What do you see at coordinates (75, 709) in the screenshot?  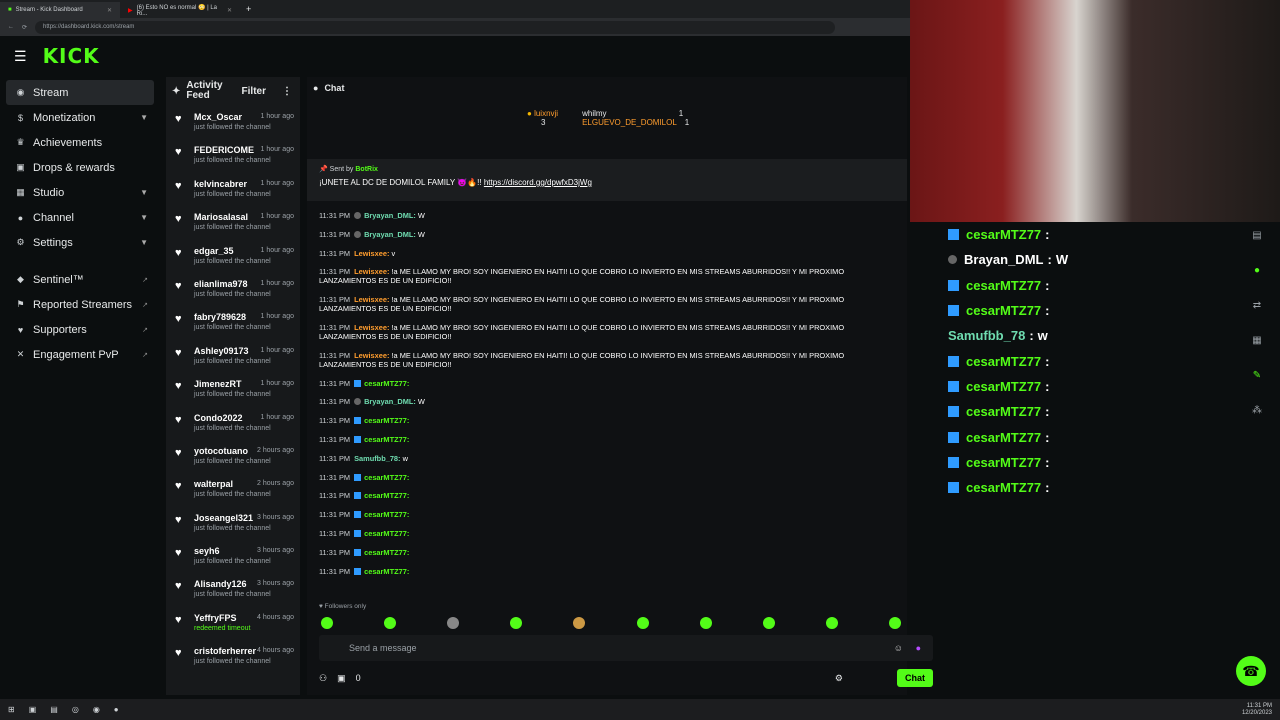 I see `taskbar-app-icon: ◎` at bounding box center [75, 709].